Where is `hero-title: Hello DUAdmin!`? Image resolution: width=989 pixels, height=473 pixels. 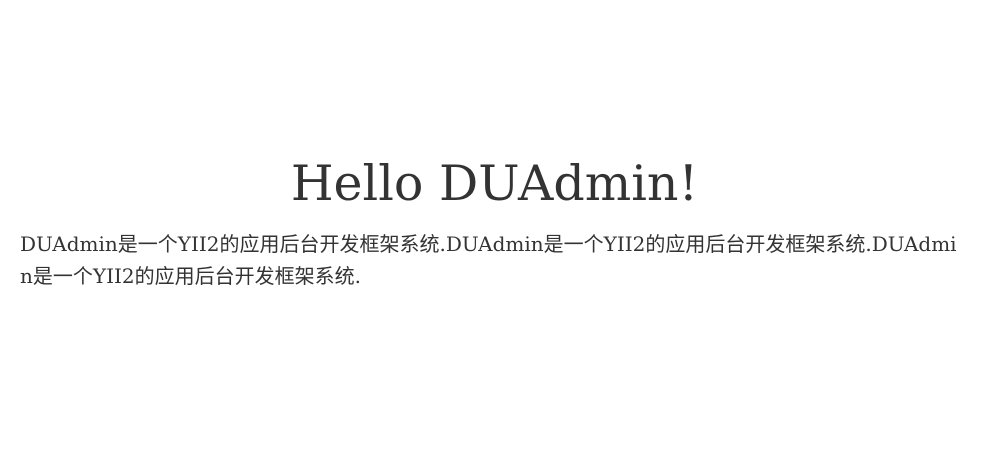 hero-title: Hello DUAdmin! is located at coordinates (494, 183).